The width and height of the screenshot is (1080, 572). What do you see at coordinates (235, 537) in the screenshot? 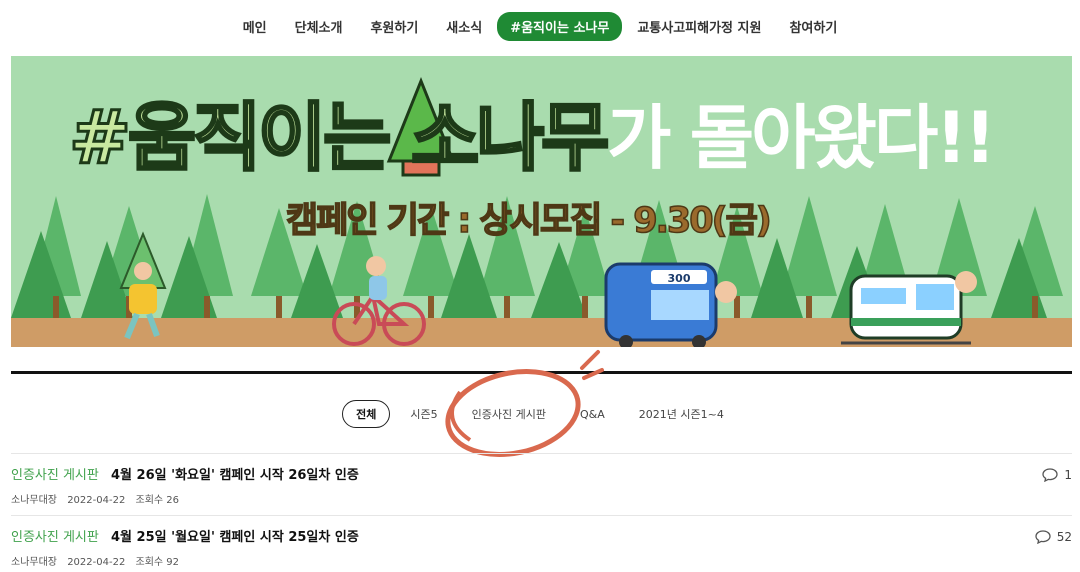
I see `post-title: 4월 25일 '월요일' 캠페인 시작 25일차 인증` at bounding box center [235, 537].